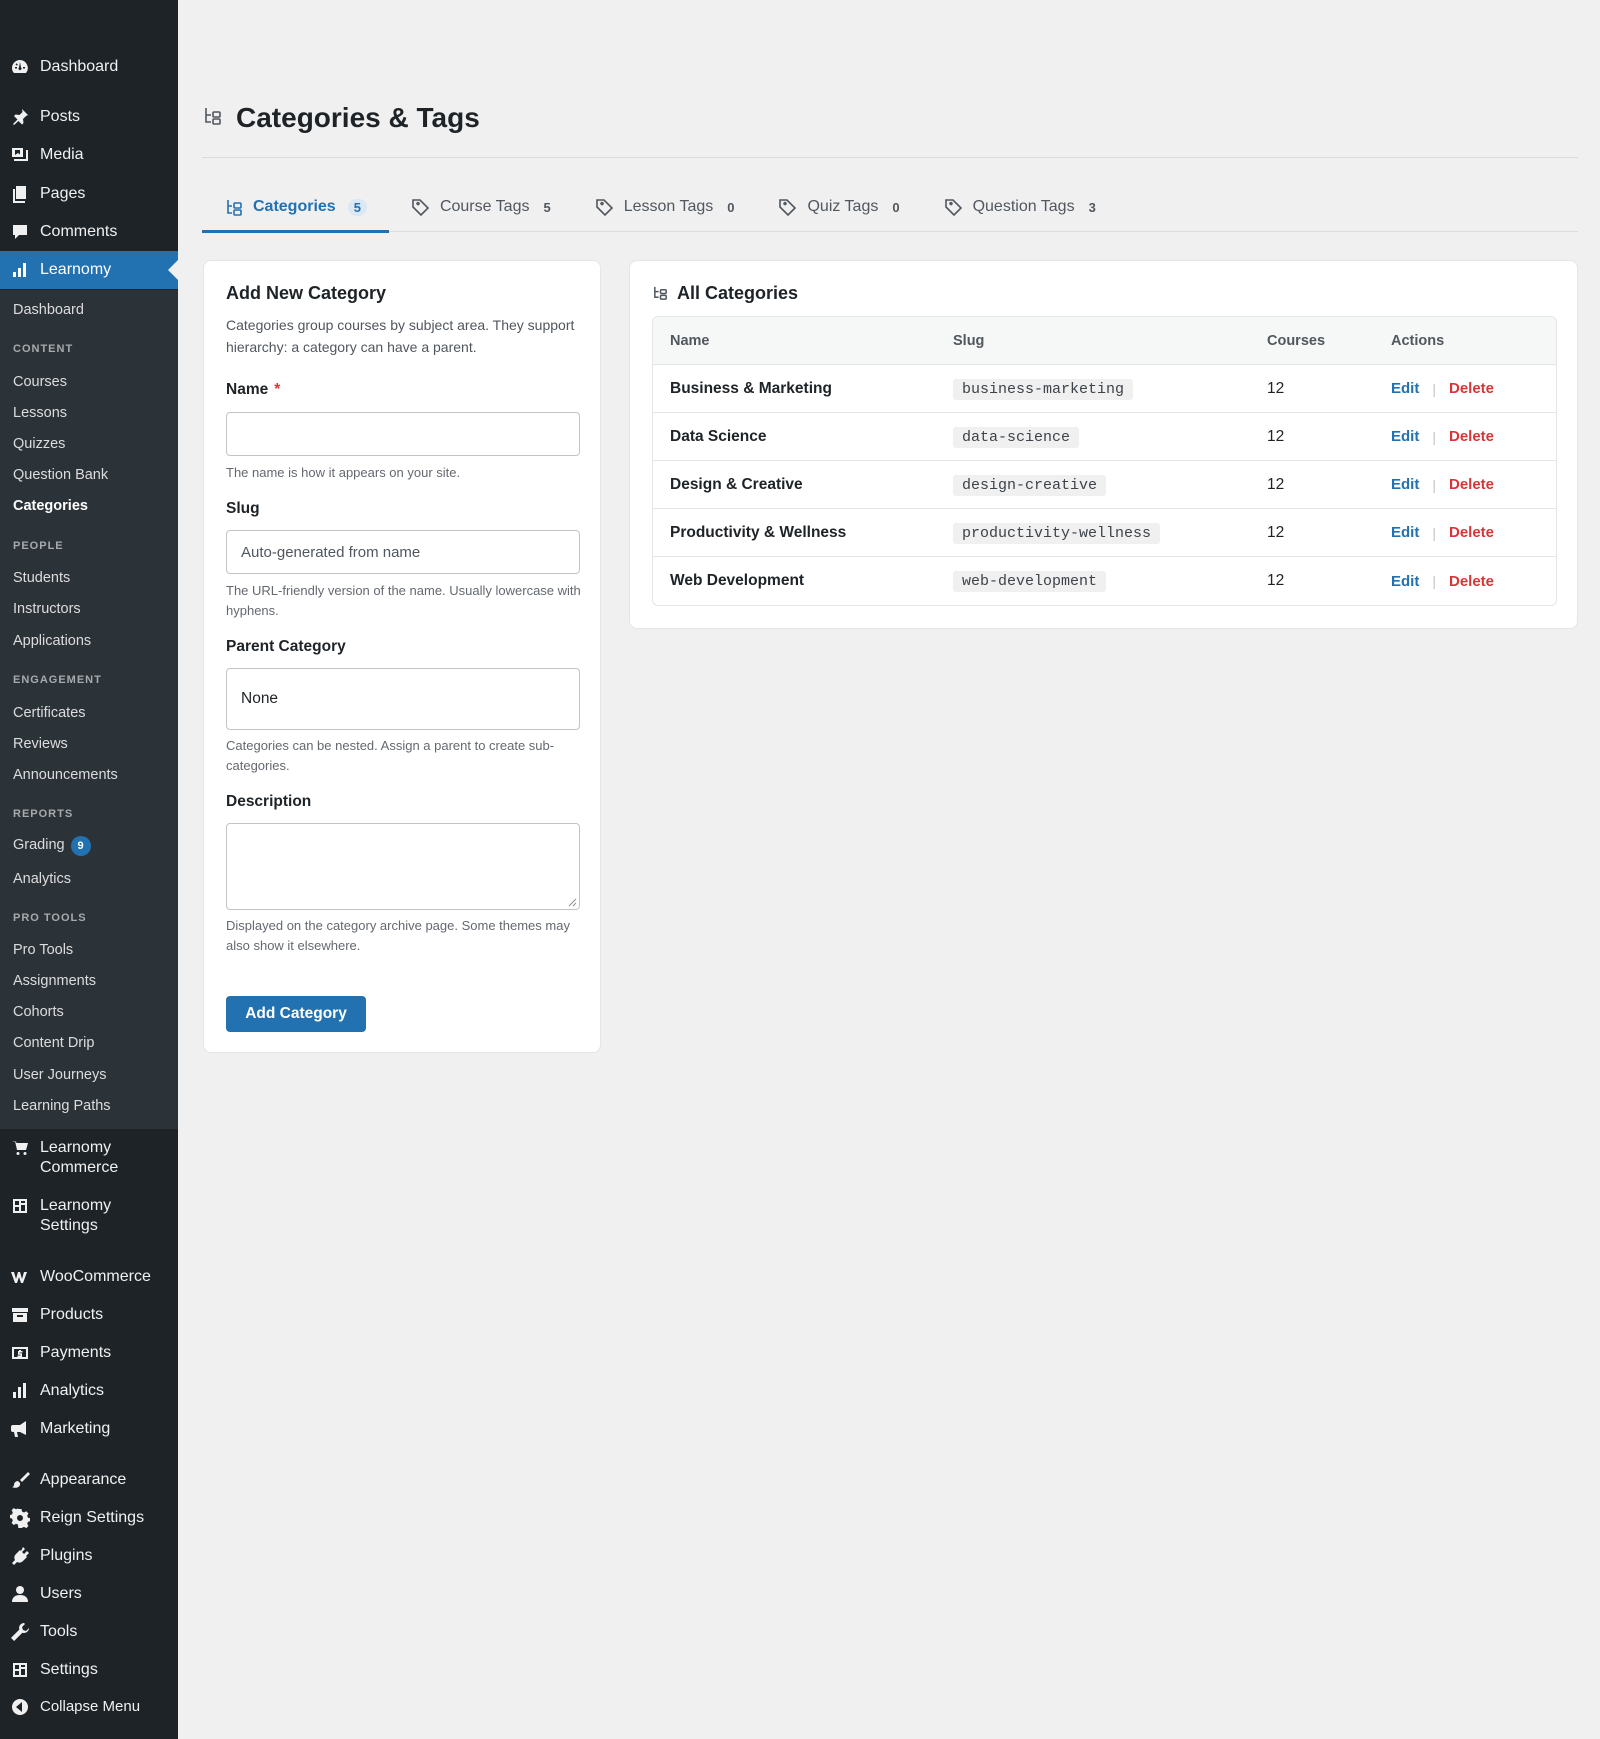 The image size is (1600, 1739). I want to click on menu-item-payments: Payments, so click(89, 1353).